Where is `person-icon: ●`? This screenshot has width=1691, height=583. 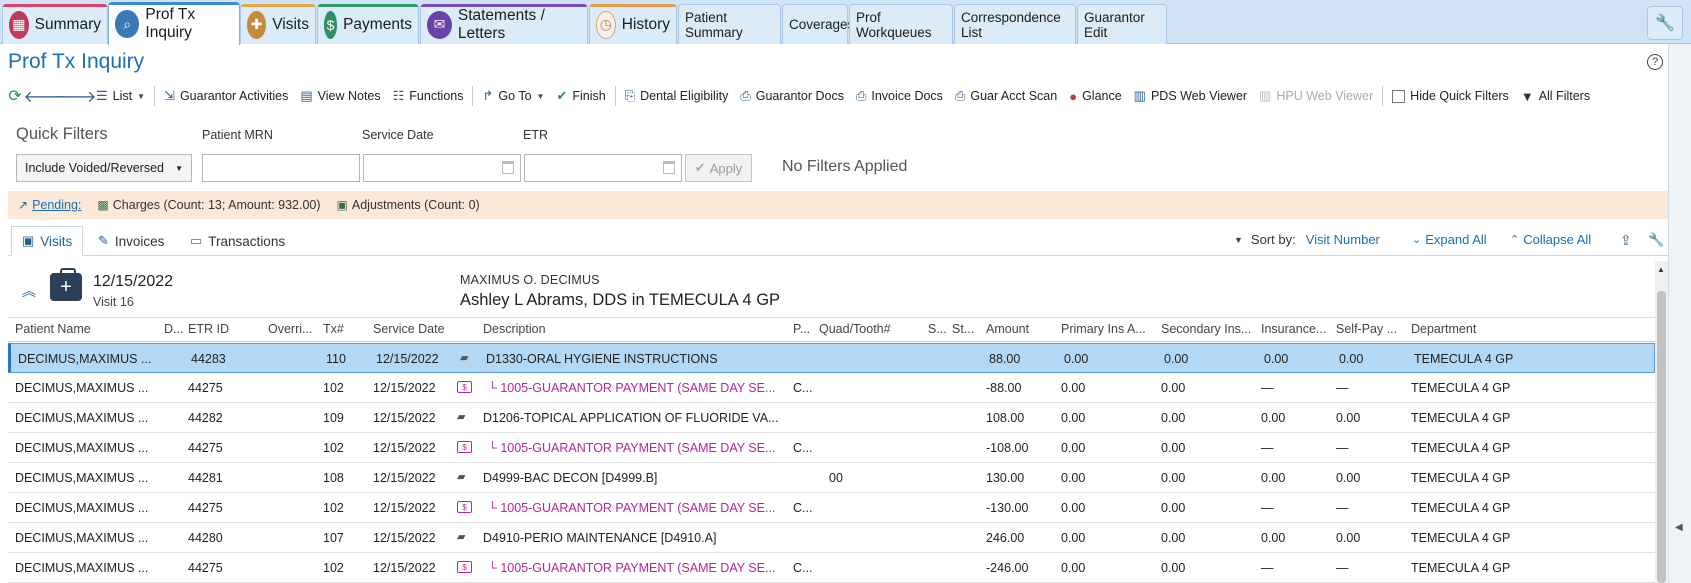 person-icon: ● is located at coordinates (1073, 96).